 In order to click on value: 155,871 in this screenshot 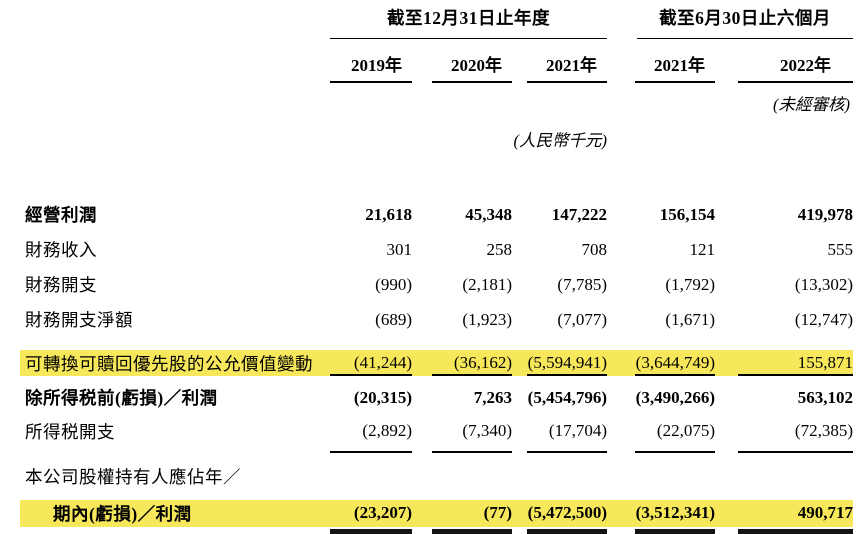, I will do `click(825, 362)`.